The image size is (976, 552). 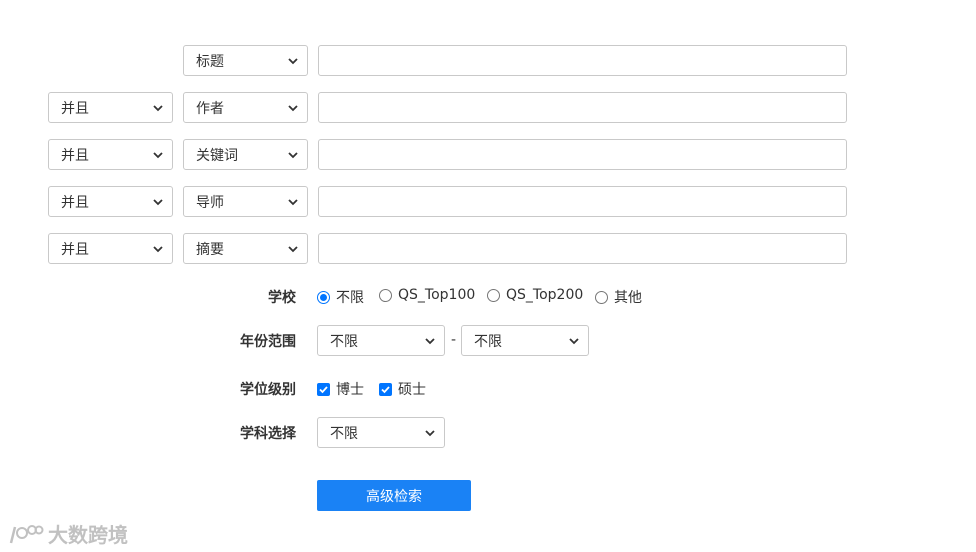 What do you see at coordinates (245, 60) in the screenshot?
I see `field-select-1: 标题` at bounding box center [245, 60].